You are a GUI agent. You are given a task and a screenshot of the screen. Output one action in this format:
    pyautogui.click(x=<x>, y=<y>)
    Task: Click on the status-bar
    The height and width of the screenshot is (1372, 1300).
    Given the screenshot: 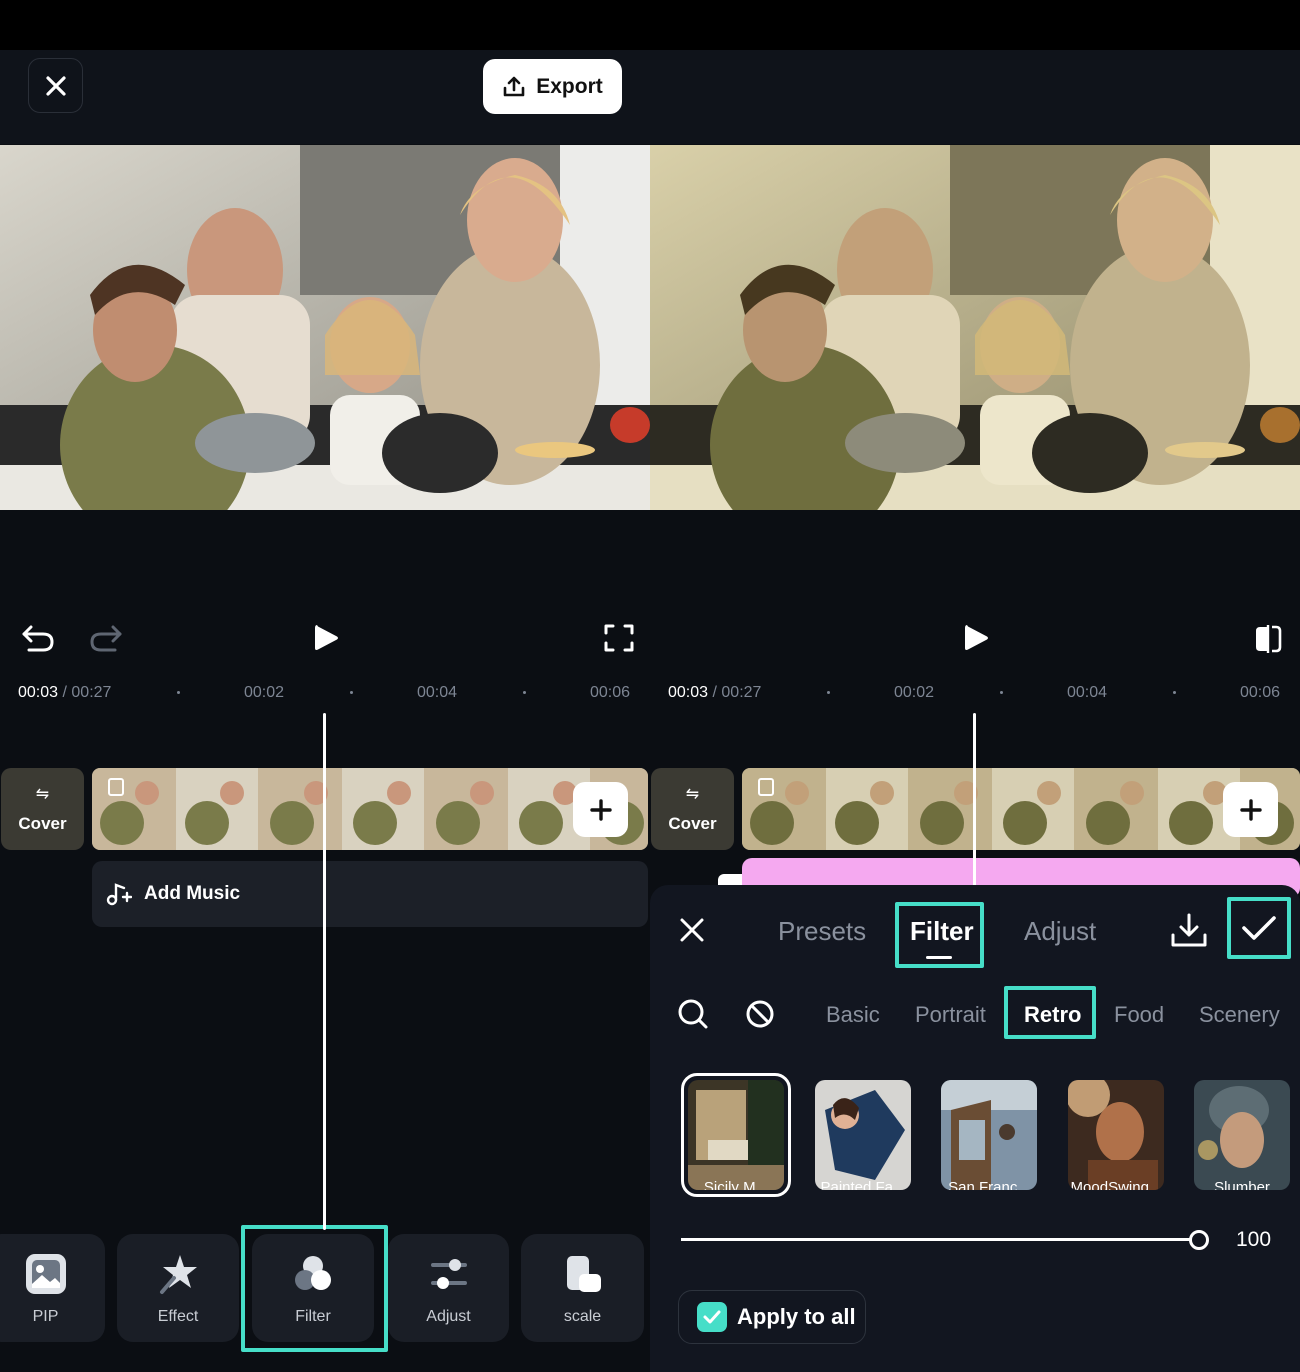 What is the action you would take?
    pyautogui.click(x=650, y=25)
    